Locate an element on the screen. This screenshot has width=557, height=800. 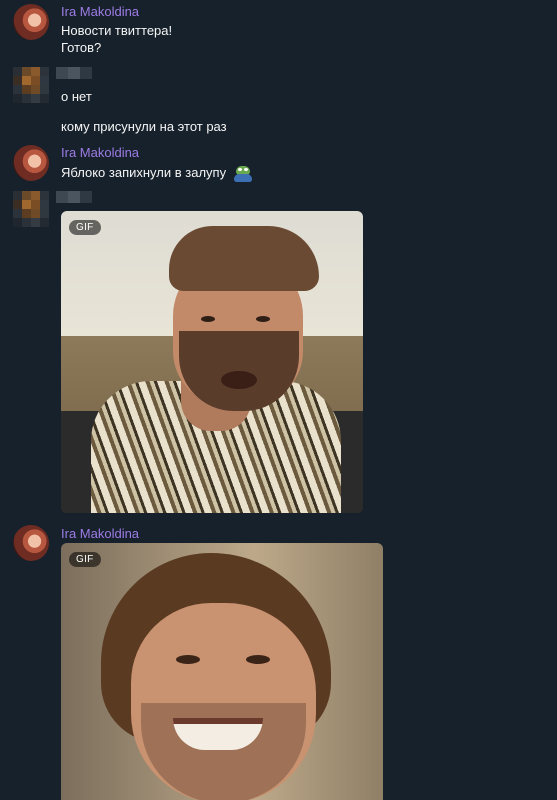
message-text: Яблоко запихнули в залупу is located at coordinates (156, 173).